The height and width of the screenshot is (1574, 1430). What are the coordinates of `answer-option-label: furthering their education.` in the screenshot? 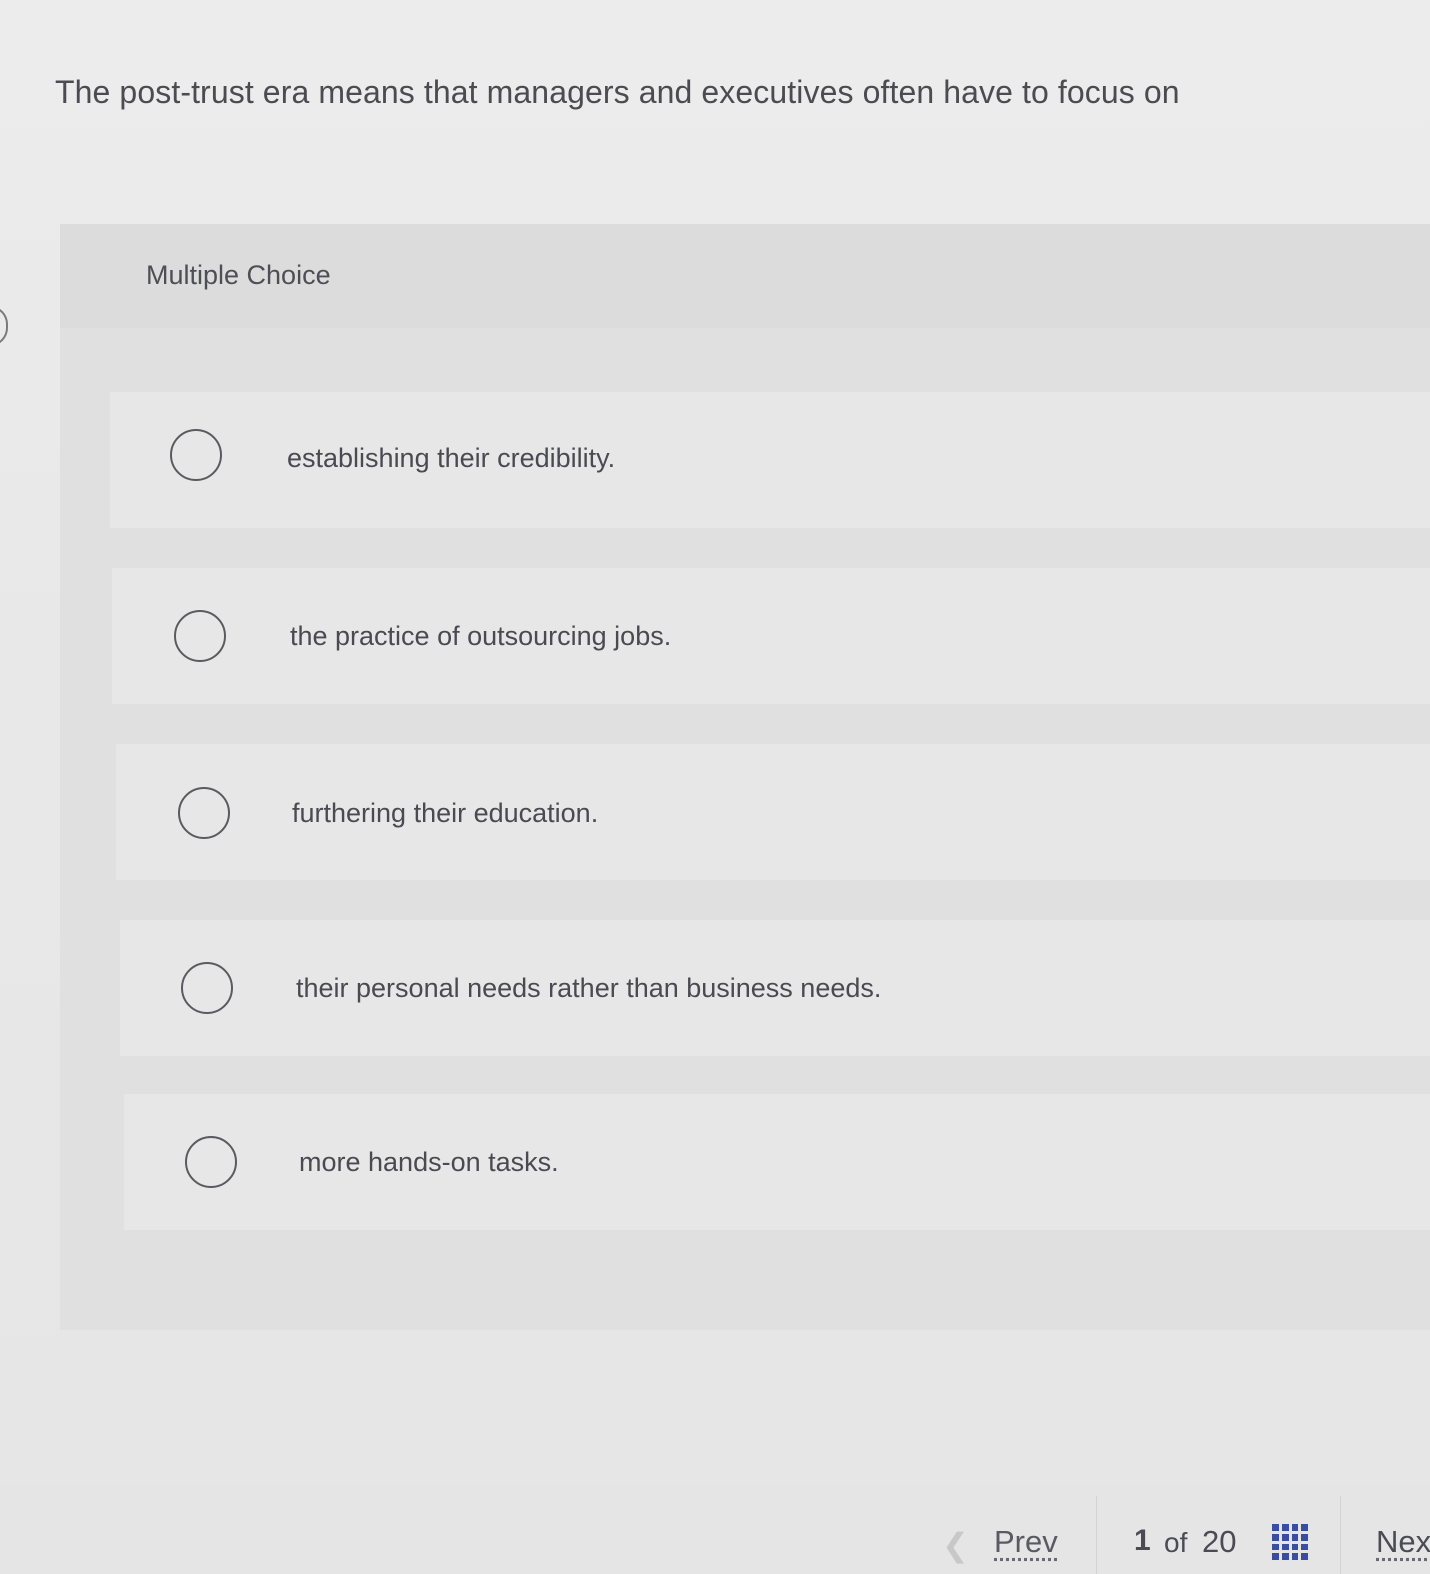 It's located at (445, 813).